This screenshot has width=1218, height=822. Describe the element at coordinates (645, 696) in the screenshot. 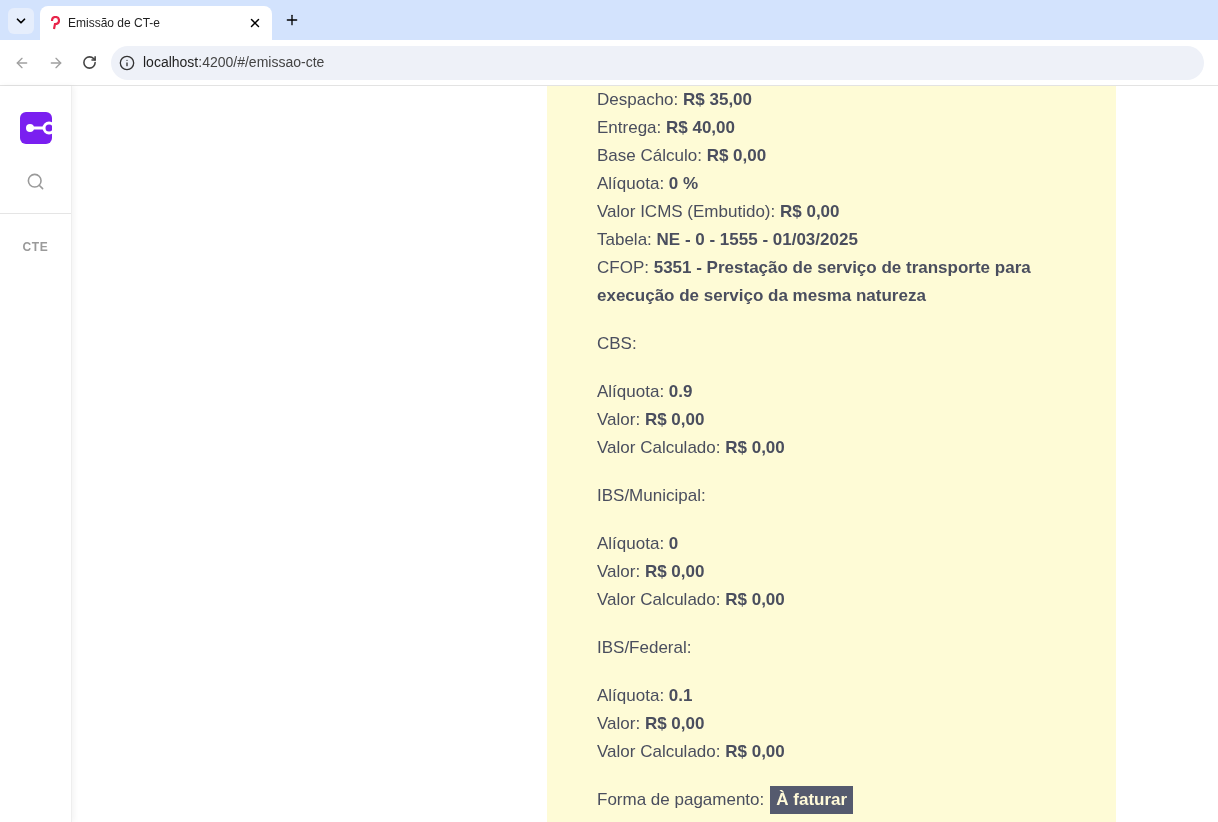

I see `detail-line: Alíquota: 0.1` at that location.